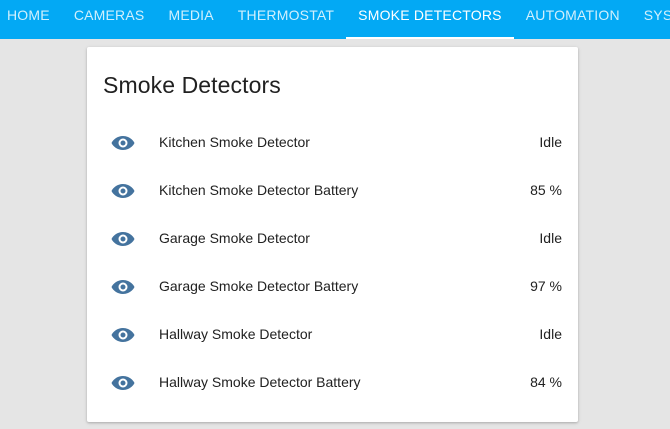 The width and height of the screenshot is (670, 429). What do you see at coordinates (332, 335) in the screenshot?
I see `entity-row-hallway-smoke-detector: Hallway Smoke Detector Idle` at bounding box center [332, 335].